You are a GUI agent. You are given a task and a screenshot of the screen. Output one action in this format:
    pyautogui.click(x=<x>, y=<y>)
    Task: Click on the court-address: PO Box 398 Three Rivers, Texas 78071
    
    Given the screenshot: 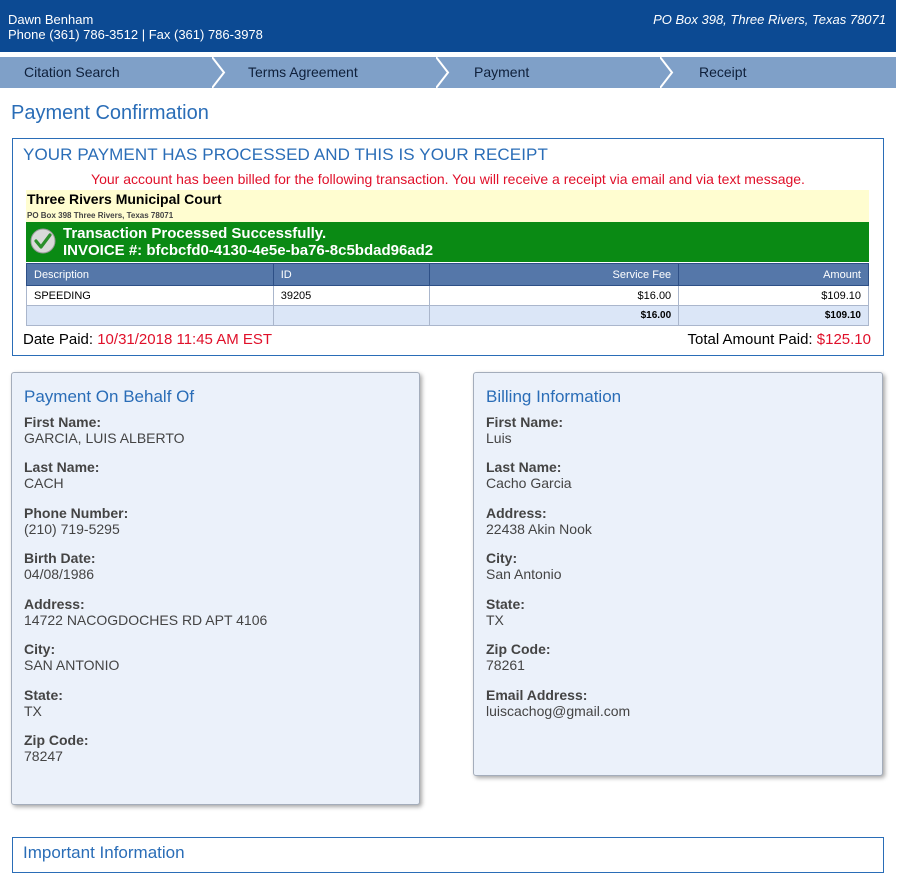 What is the action you would take?
    pyautogui.click(x=100, y=215)
    